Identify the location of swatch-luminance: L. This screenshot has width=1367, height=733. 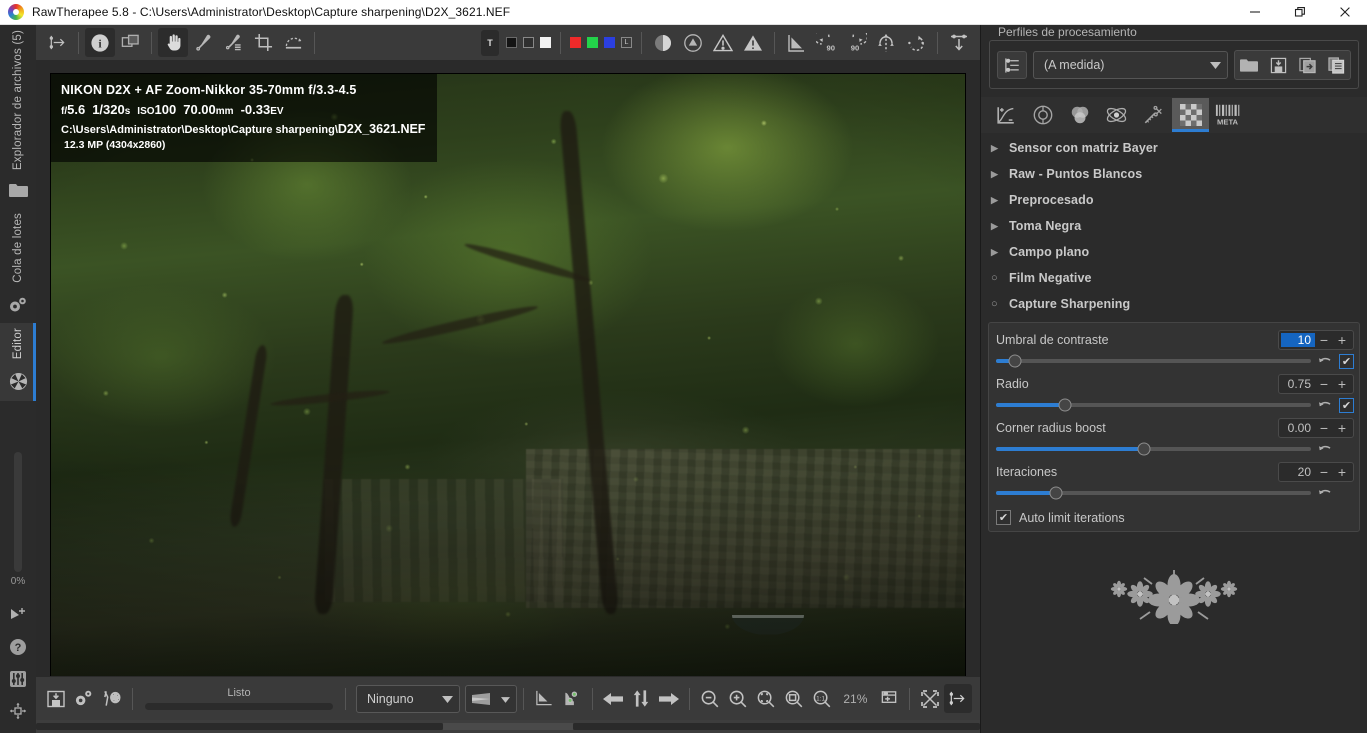
(626, 43).